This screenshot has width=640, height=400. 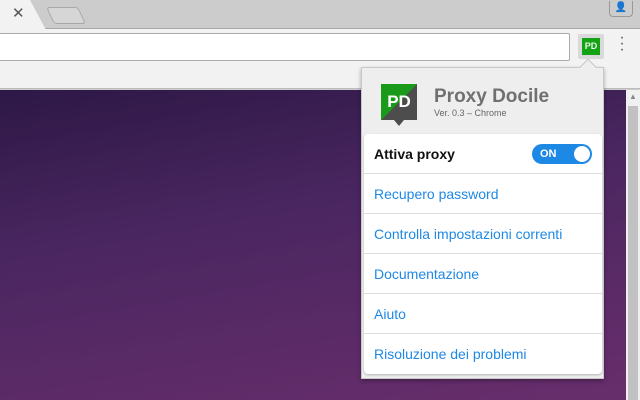 What do you see at coordinates (414, 154) in the screenshot?
I see `proxy-toggle-label: Attiva proxy` at bounding box center [414, 154].